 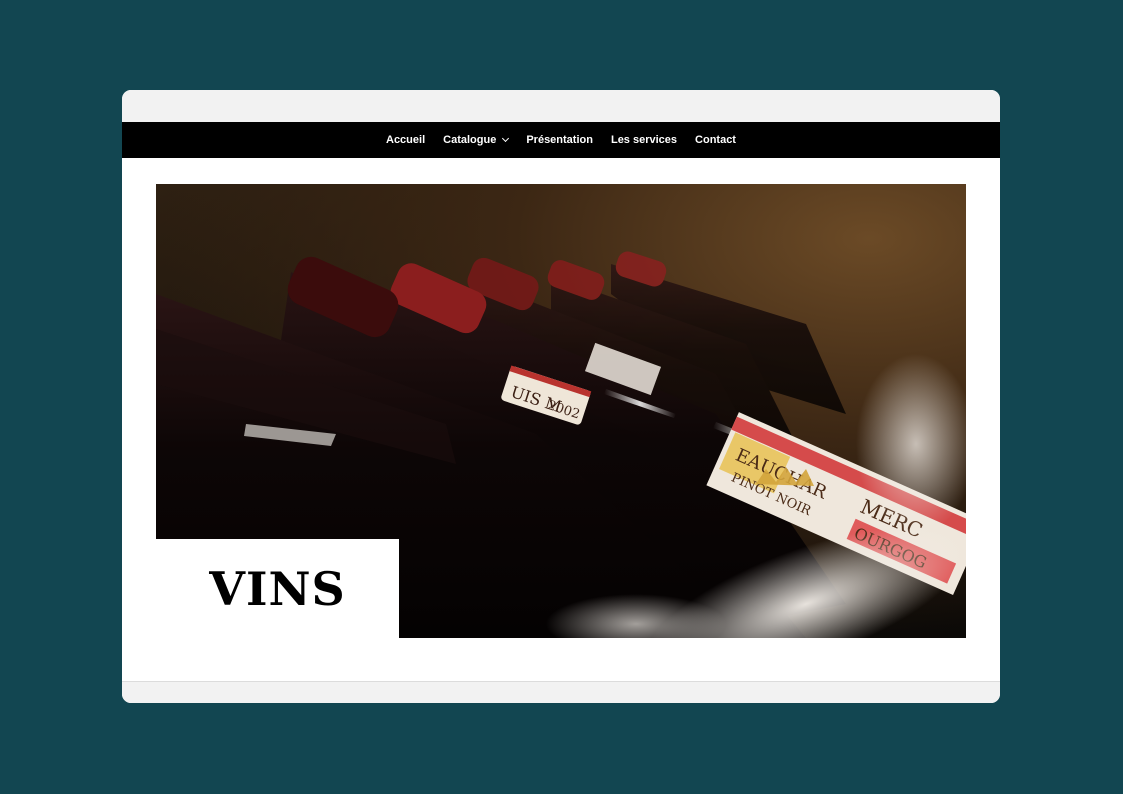 I want to click on nav-item-contact: Contact, so click(x=715, y=140).